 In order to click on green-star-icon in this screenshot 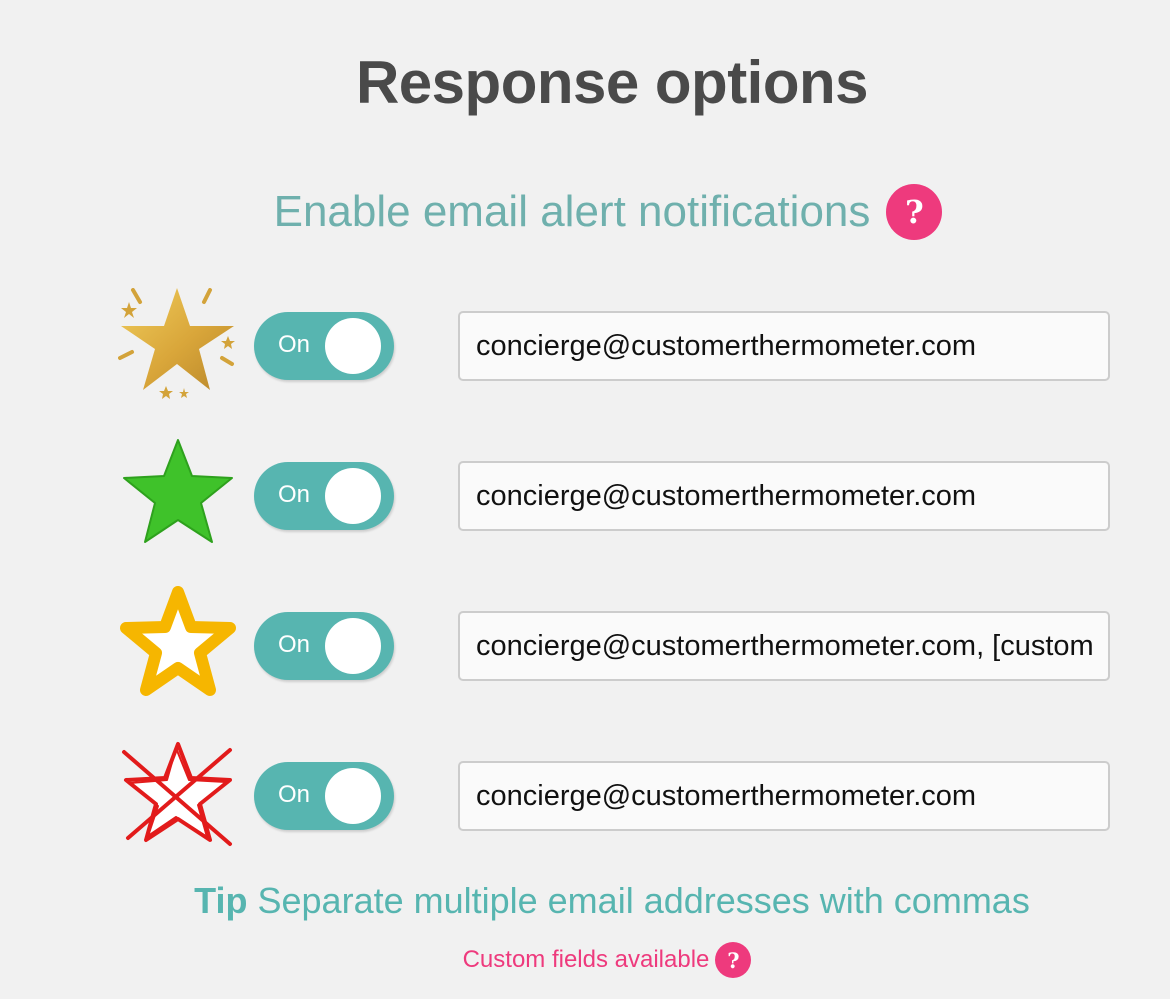, I will do `click(178, 491)`.